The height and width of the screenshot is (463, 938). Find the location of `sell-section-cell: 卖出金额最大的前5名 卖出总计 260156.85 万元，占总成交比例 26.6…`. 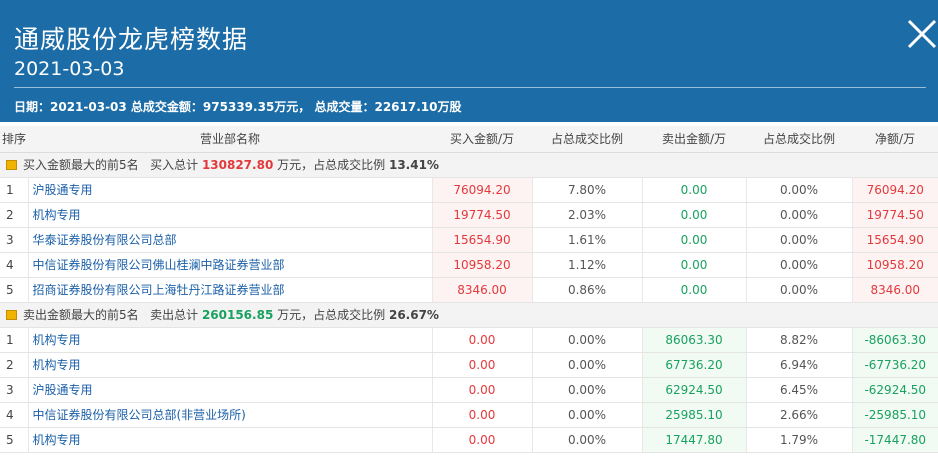

sell-section-cell: 卖出金额最大的前5名 卖出总计 260156.85 万元，占总成交比例 26.6… is located at coordinates (469, 315).